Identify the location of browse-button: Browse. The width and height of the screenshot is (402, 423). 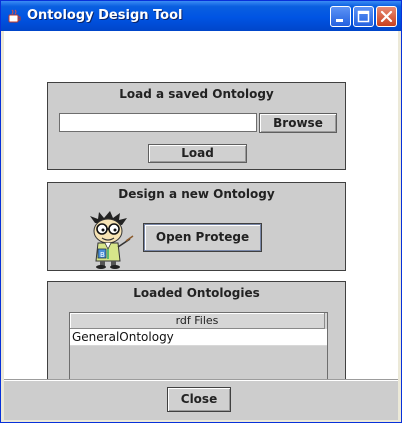
(298, 123).